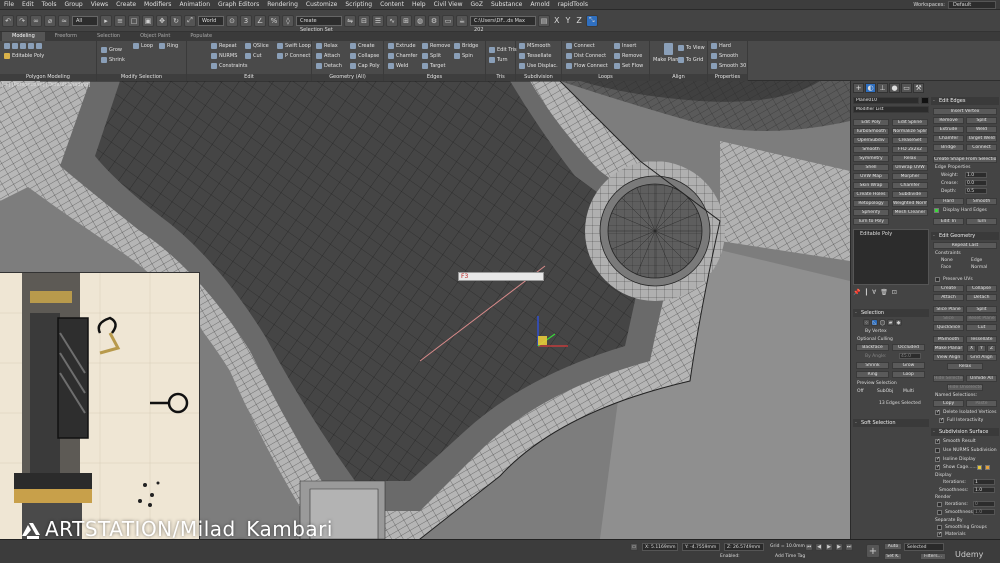 The height and width of the screenshot is (563, 1000). Describe the element at coordinates (501, 276) in the screenshot. I see `viewport-text-input: F3` at that location.